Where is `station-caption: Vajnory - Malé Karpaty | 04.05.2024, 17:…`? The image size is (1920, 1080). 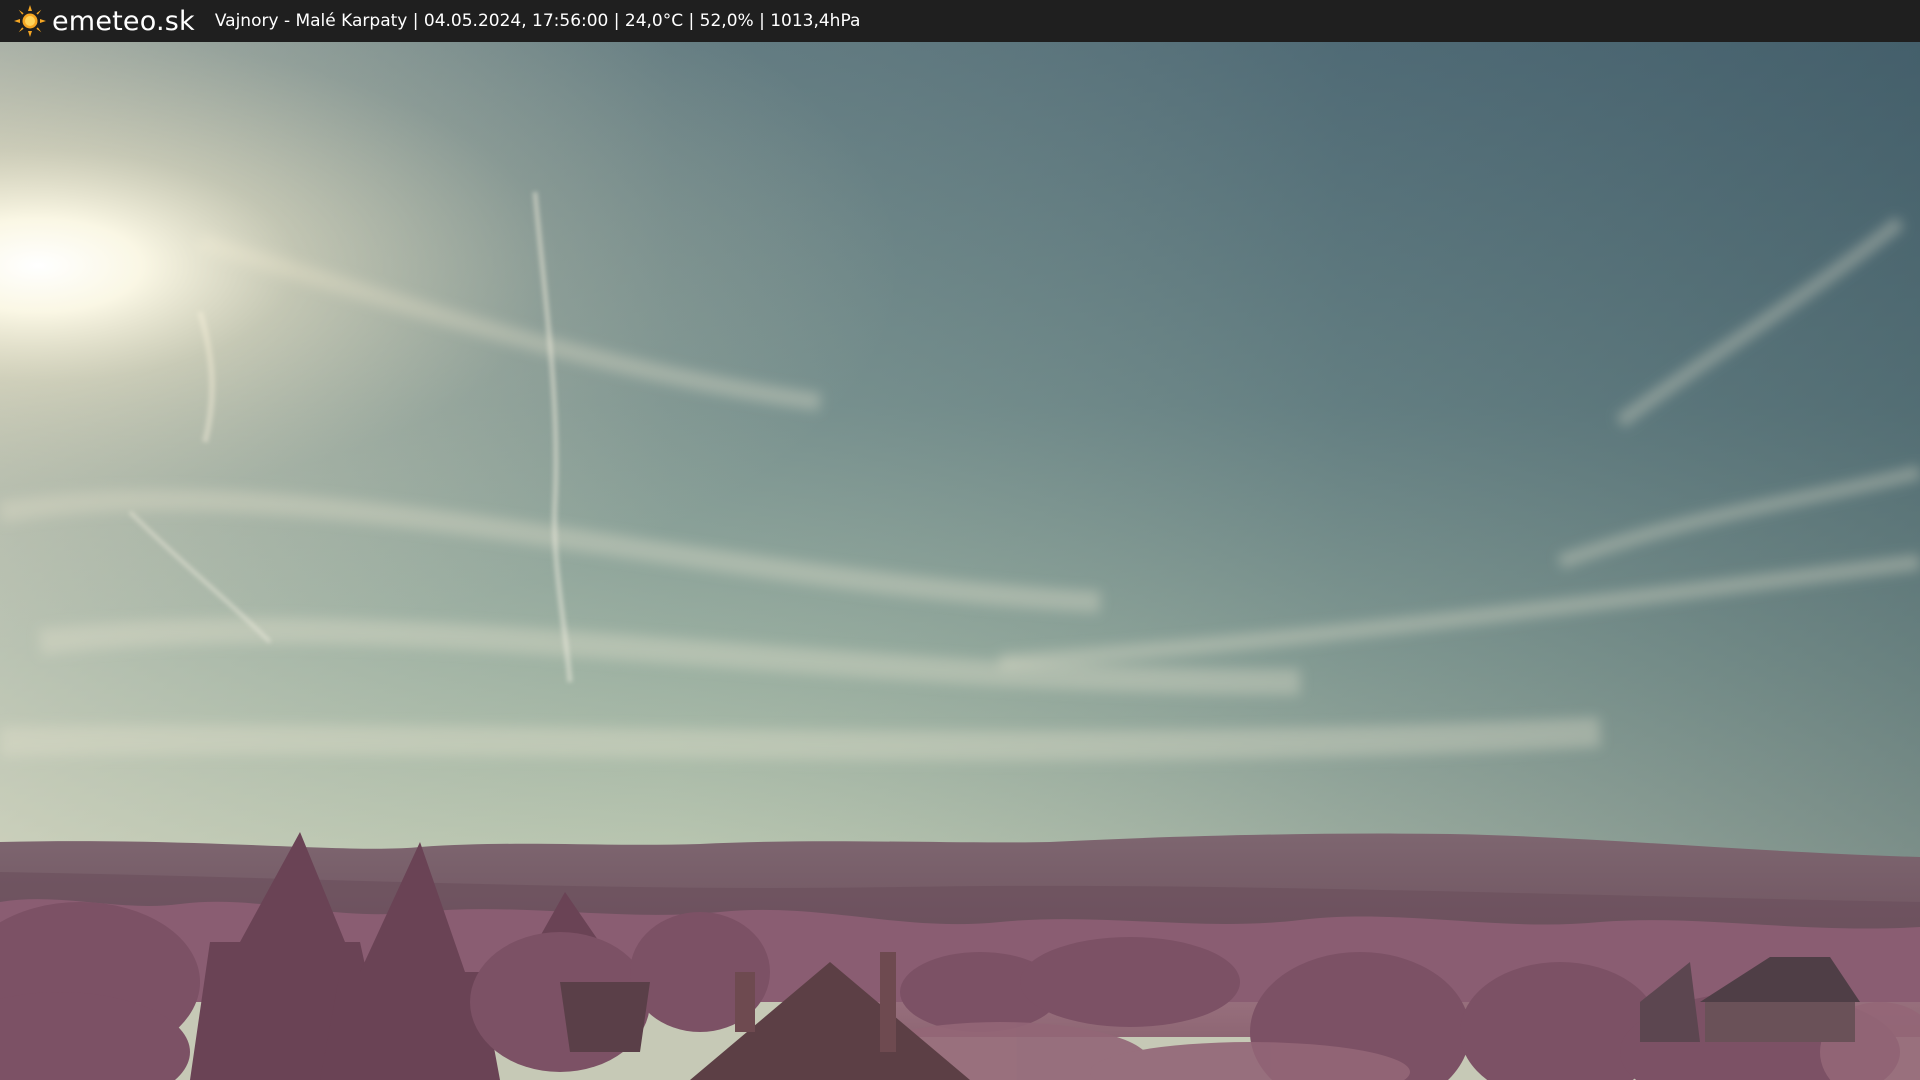
station-caption: Vajnory - Malé Karpaty | 04.05.2024, 17:… is located at coordinates (537, 20).